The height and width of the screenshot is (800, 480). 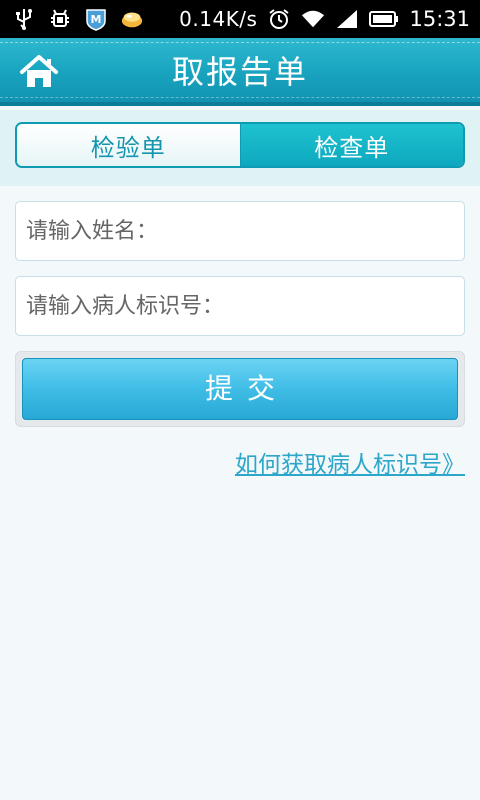 I want to click on patient-id-input, so click(x=240, y=306).